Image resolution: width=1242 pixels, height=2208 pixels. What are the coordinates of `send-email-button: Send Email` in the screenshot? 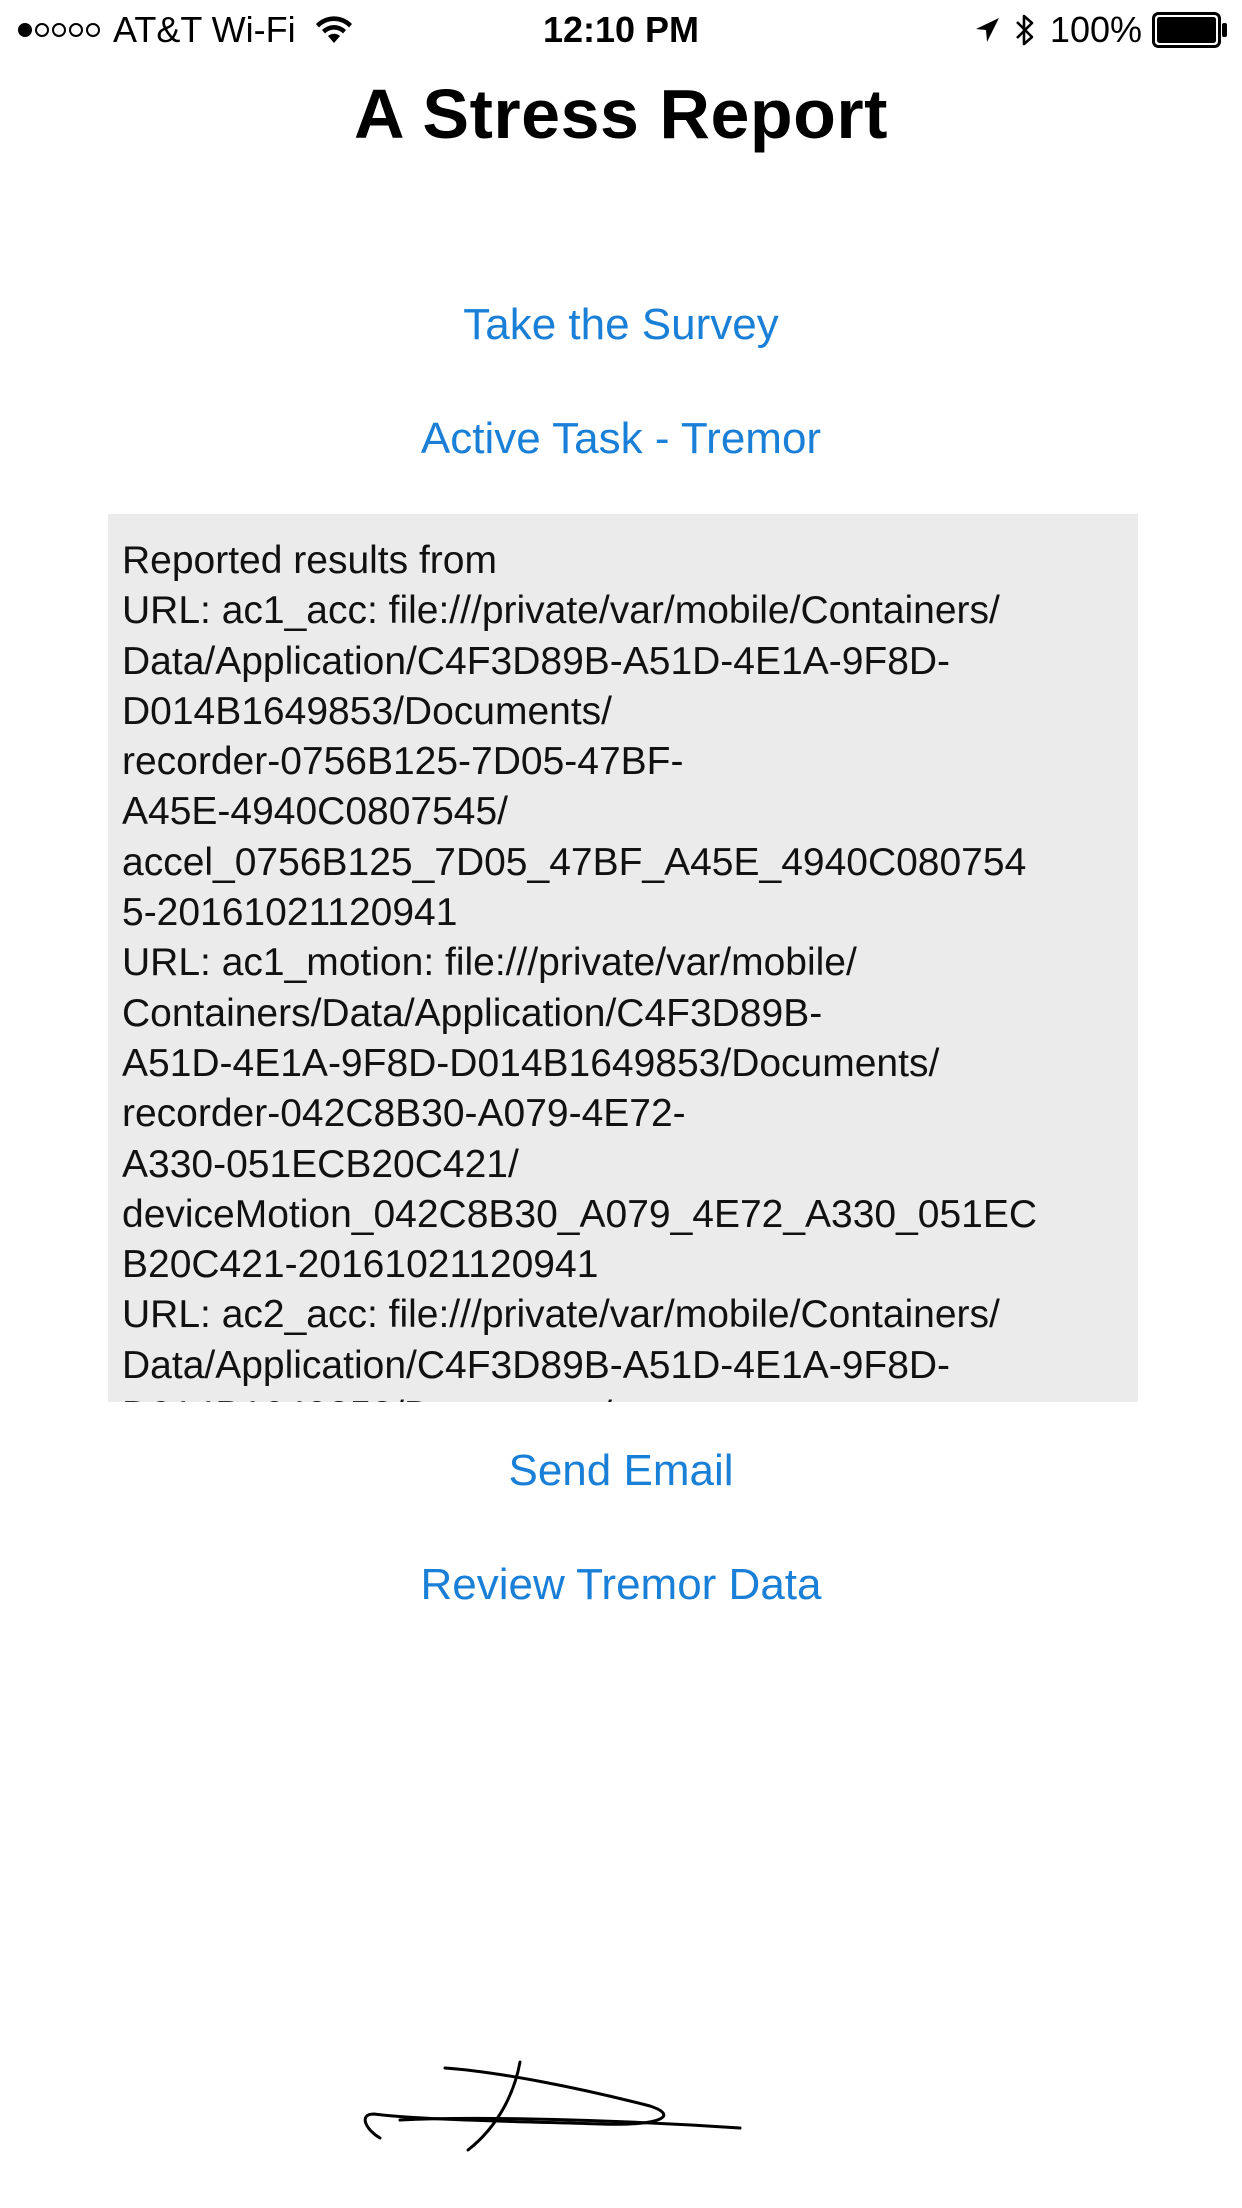 It's located at (621, 1471).